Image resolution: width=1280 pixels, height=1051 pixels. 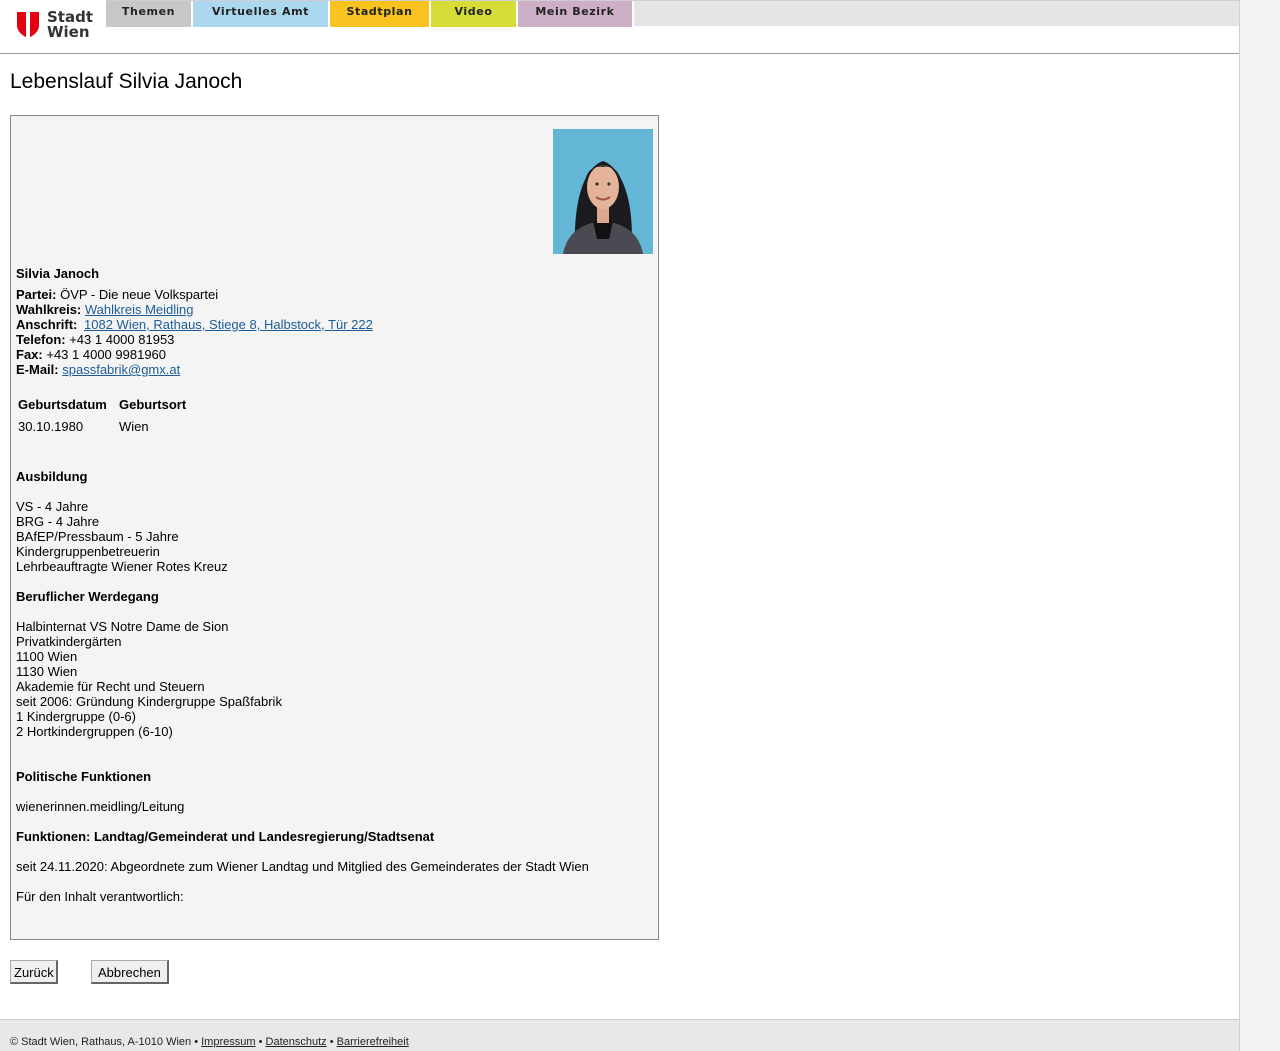 I want to click on politik-heading: Politische Funktionen, so click(x=84, y=776).